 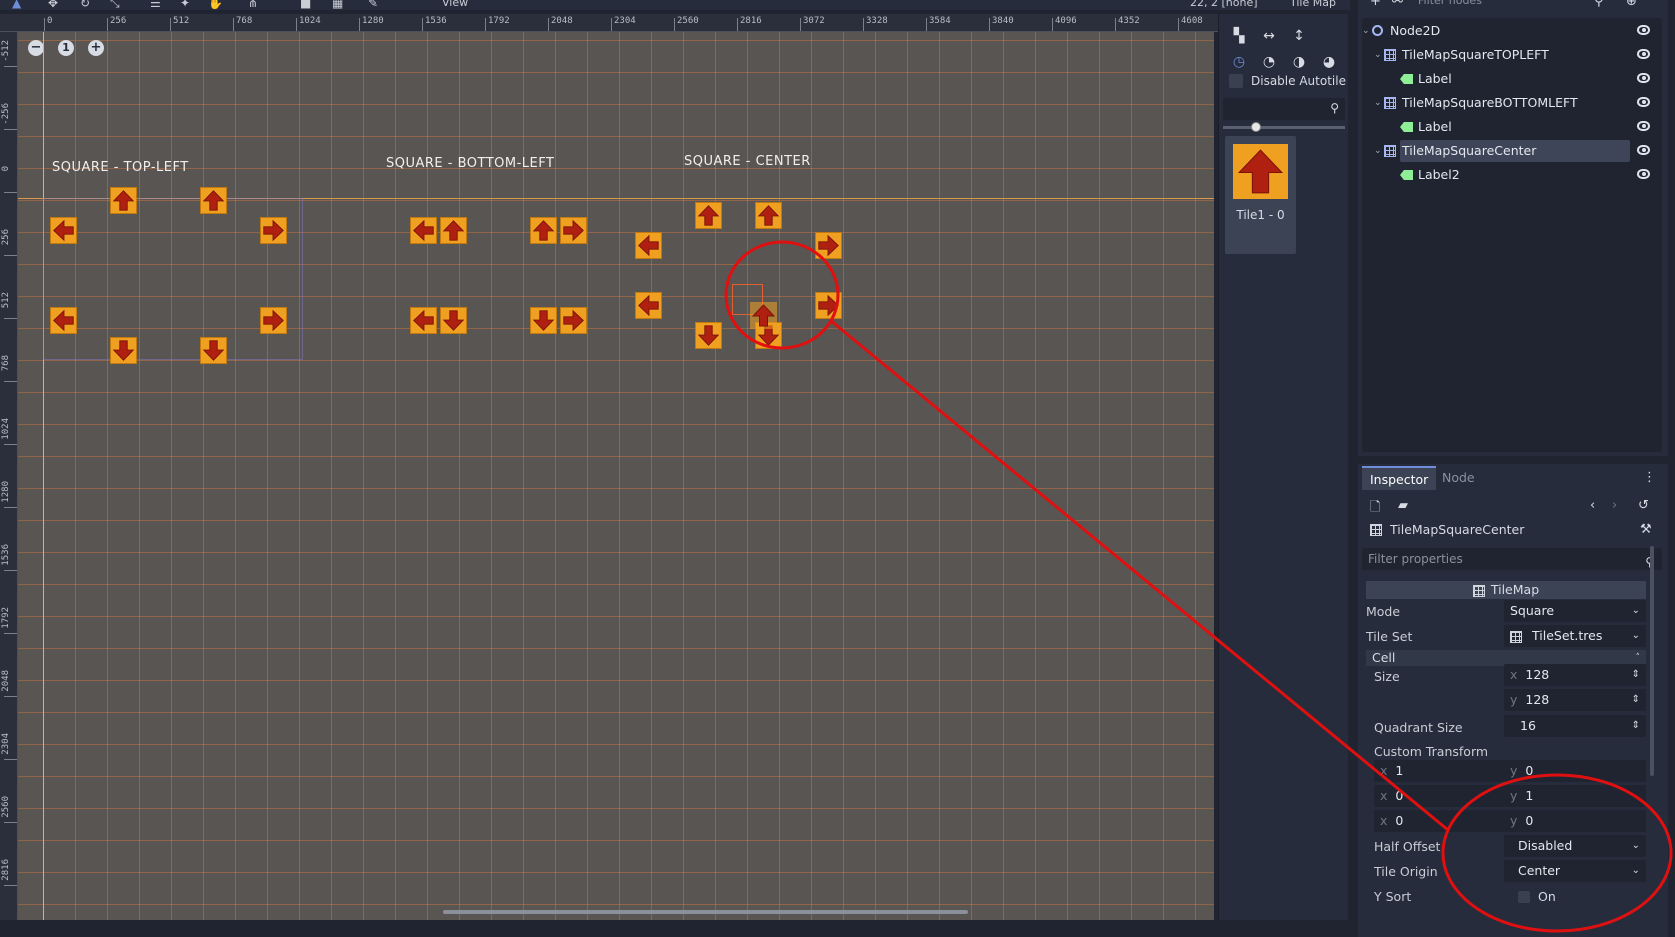 I want to click on y-sort-checkbox, so click(x=1524, y=896).